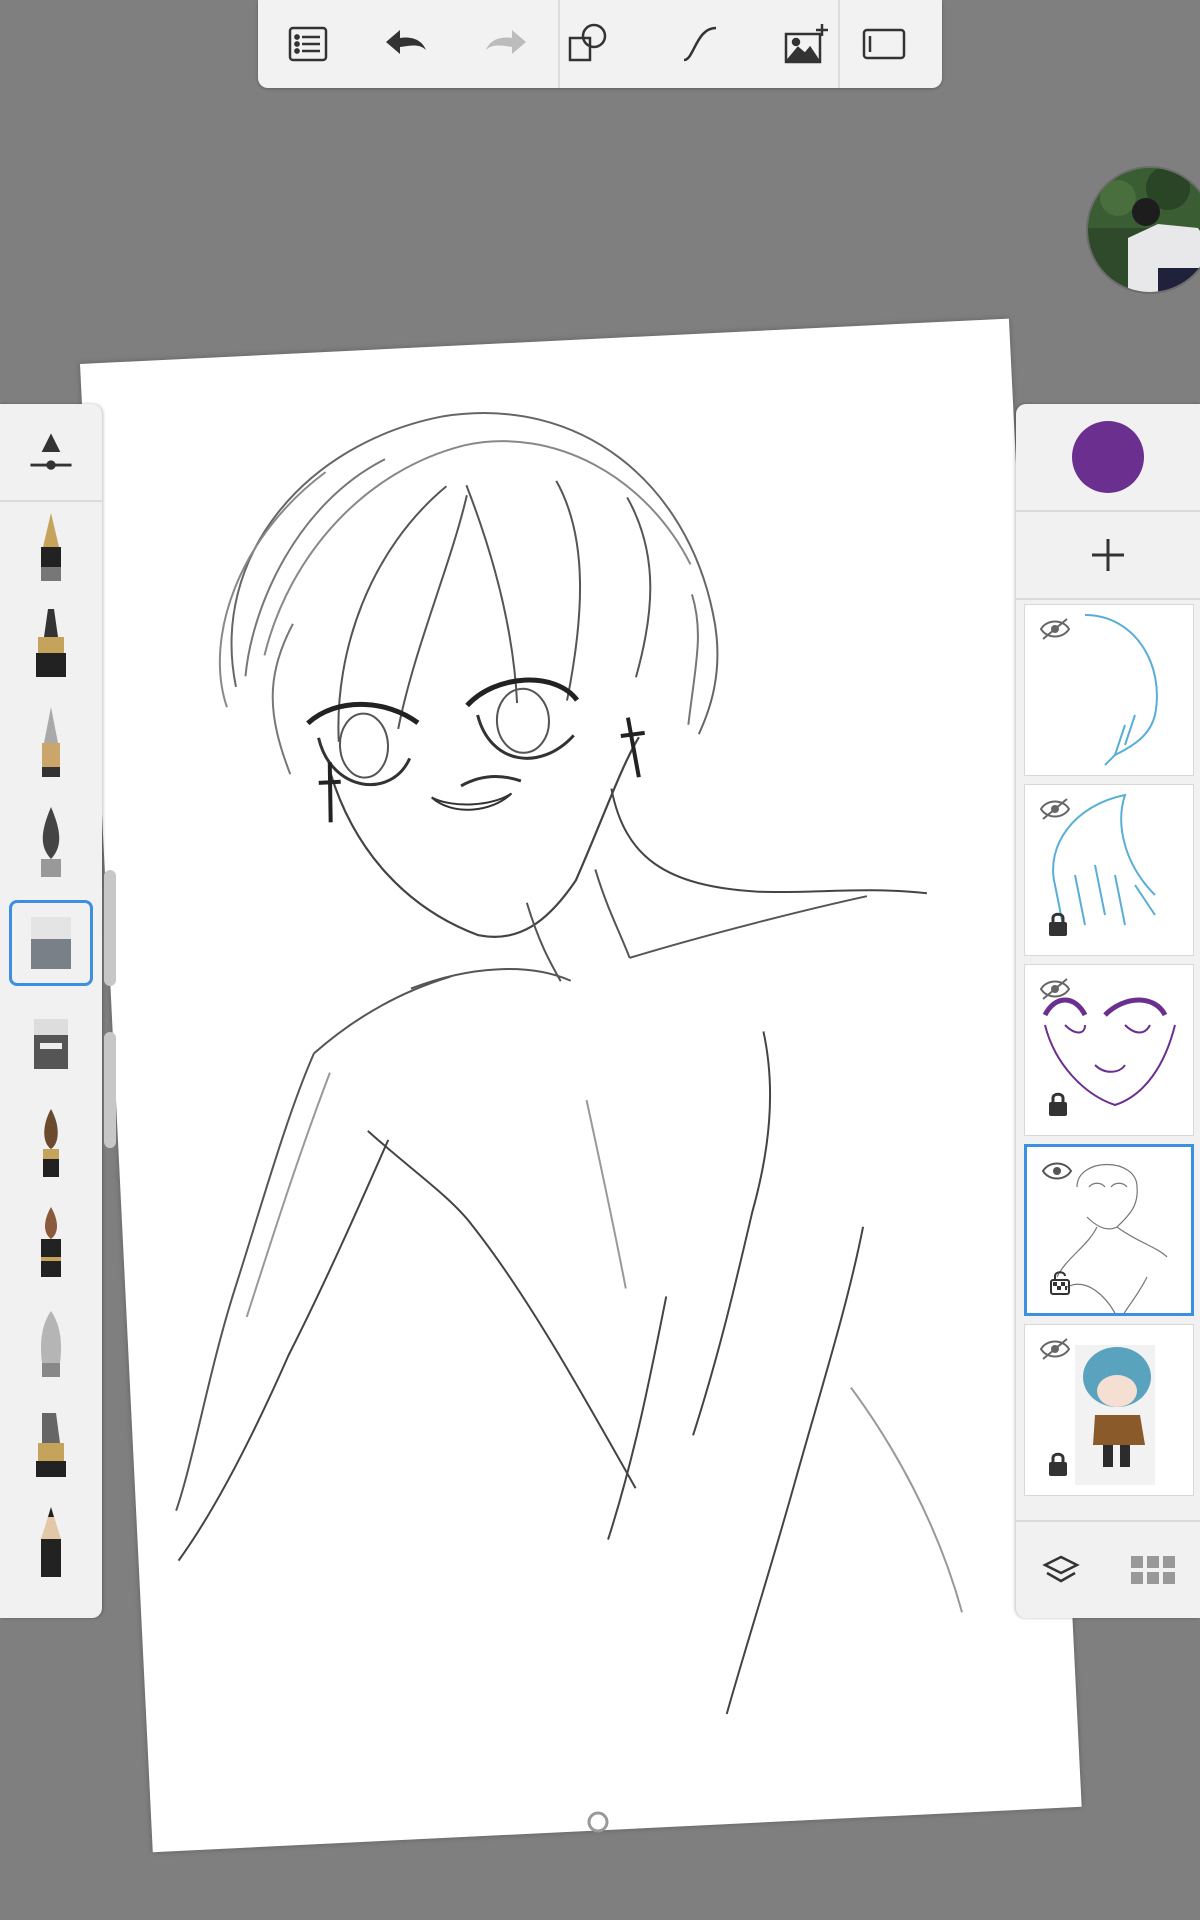 This screenshot has height=1920, width=1200. What do you see at coordinates (51, 943) in the screenshot?
I see `eraser-icon` at bounding box center [51, 943].